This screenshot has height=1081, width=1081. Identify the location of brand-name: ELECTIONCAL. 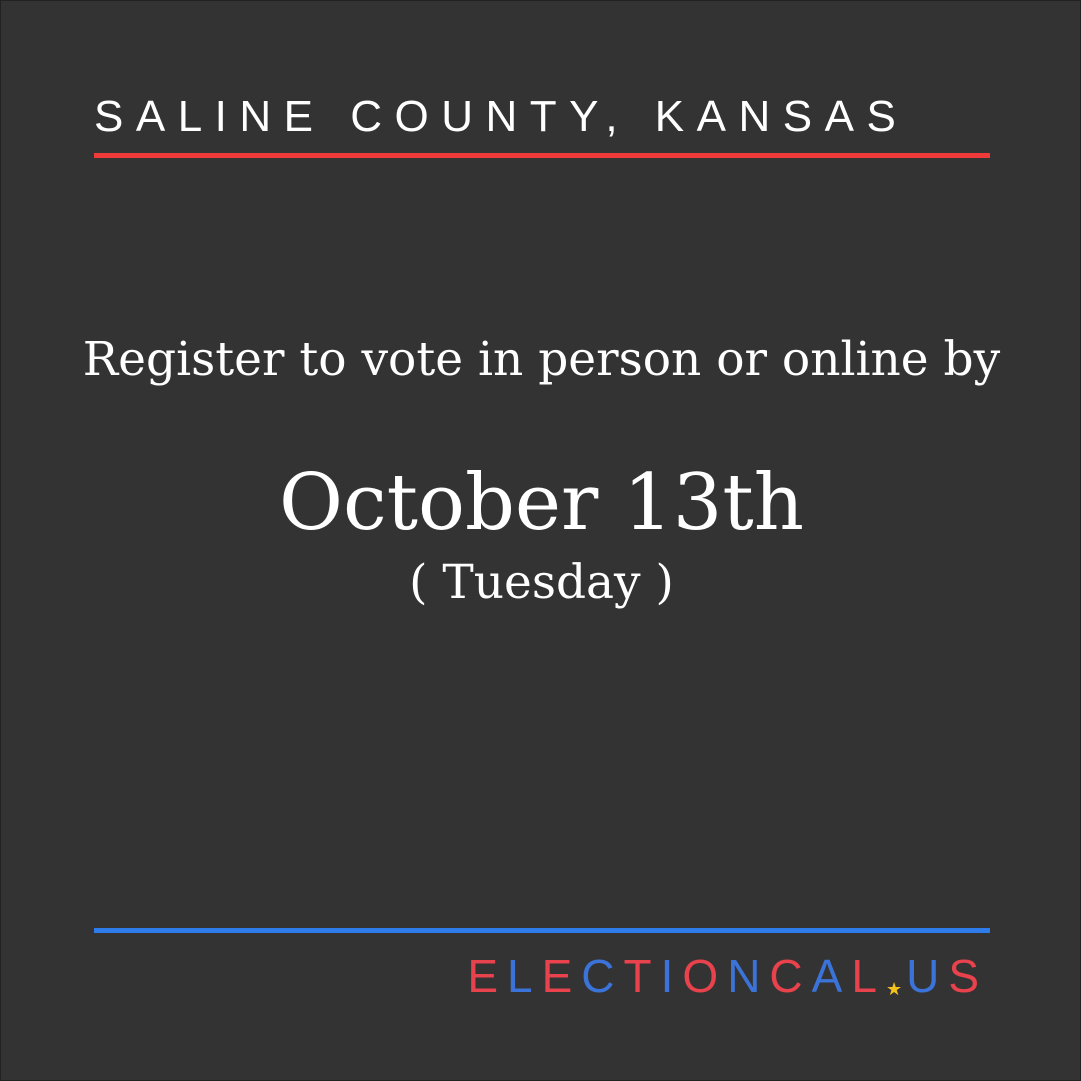
(676, 976).